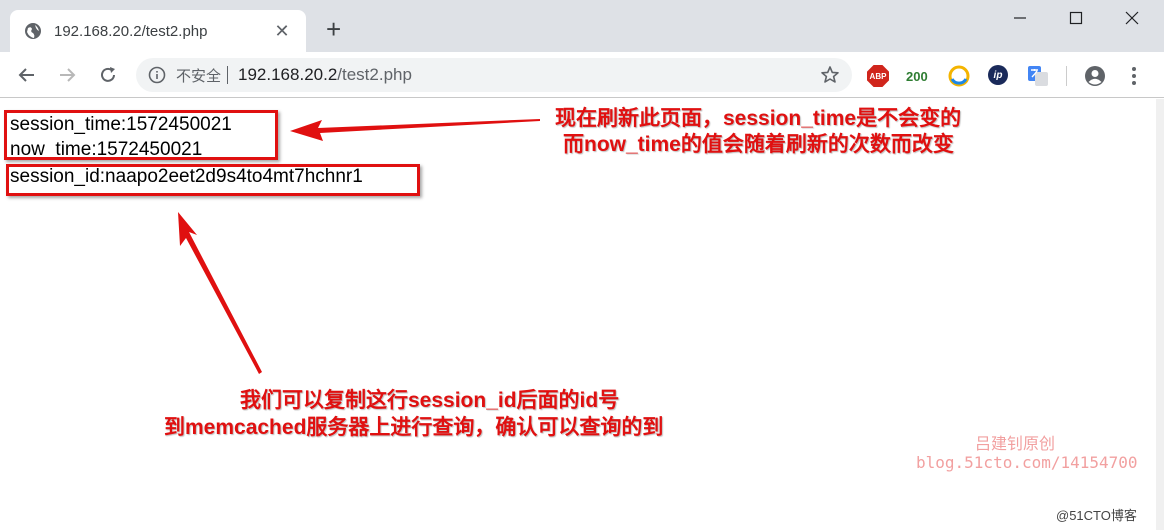  Describe the element at coordinates (1160, 314) in the screenshot. I see `page-scrollbar` at that location.